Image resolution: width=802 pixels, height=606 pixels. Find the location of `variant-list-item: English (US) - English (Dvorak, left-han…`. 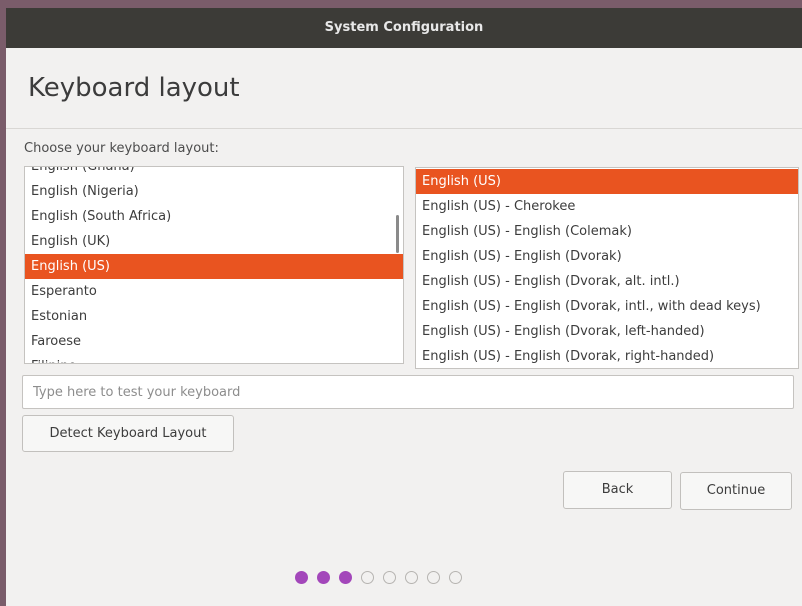

variant-list-item: English (US) - English (Dvorak, left-han… is located at coordinates (607, 331).